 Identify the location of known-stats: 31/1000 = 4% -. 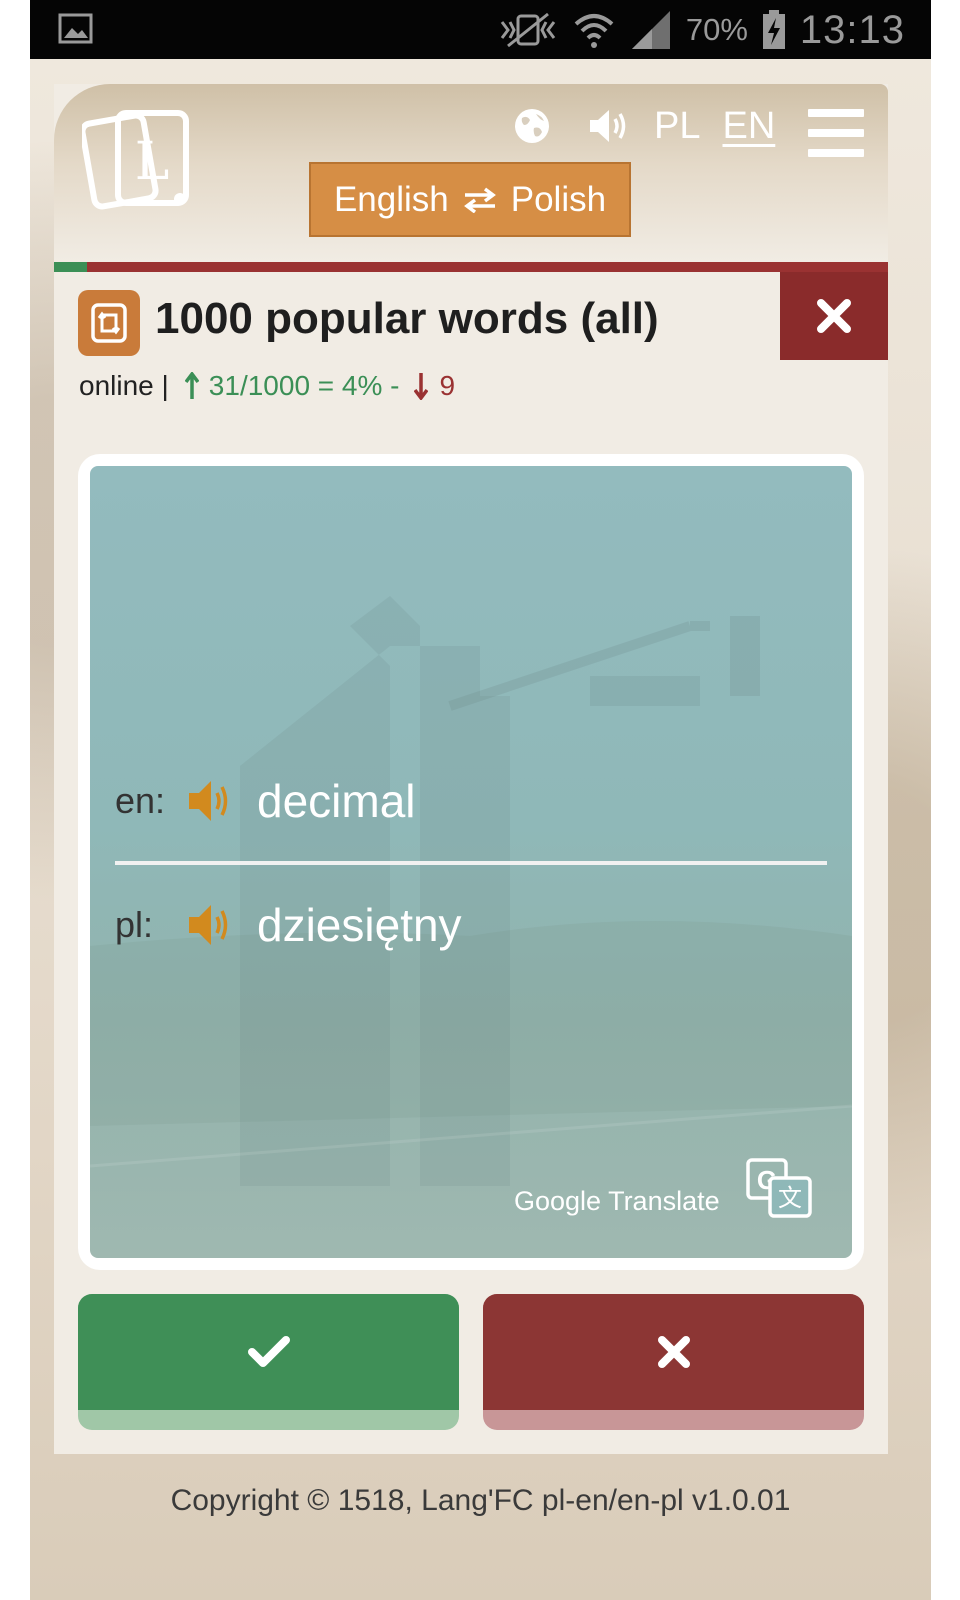
(292, 386).